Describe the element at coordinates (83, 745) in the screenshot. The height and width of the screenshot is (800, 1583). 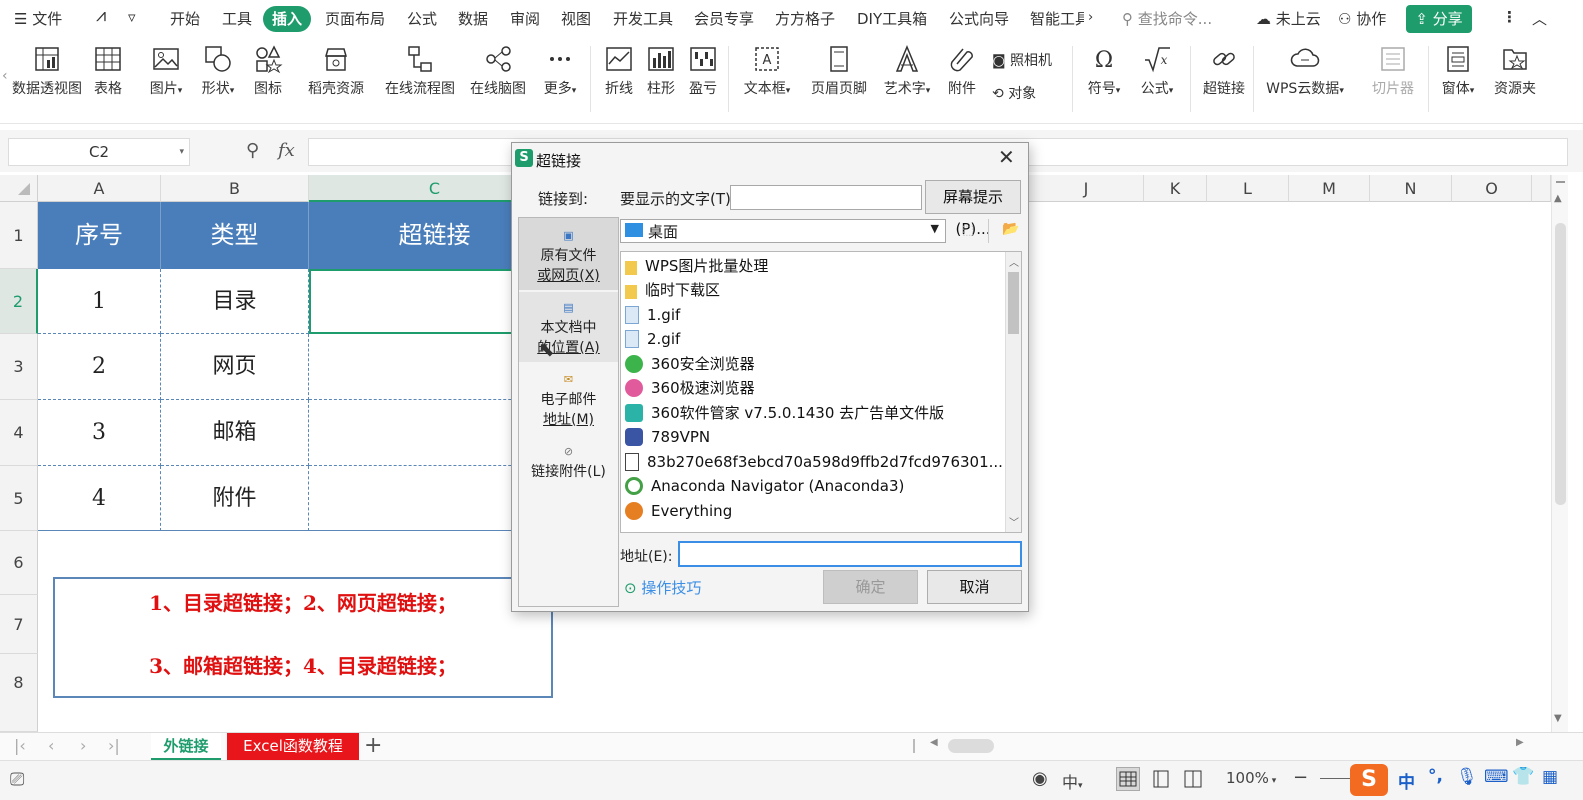
I see `next-sheet-icon: ›` at that location.